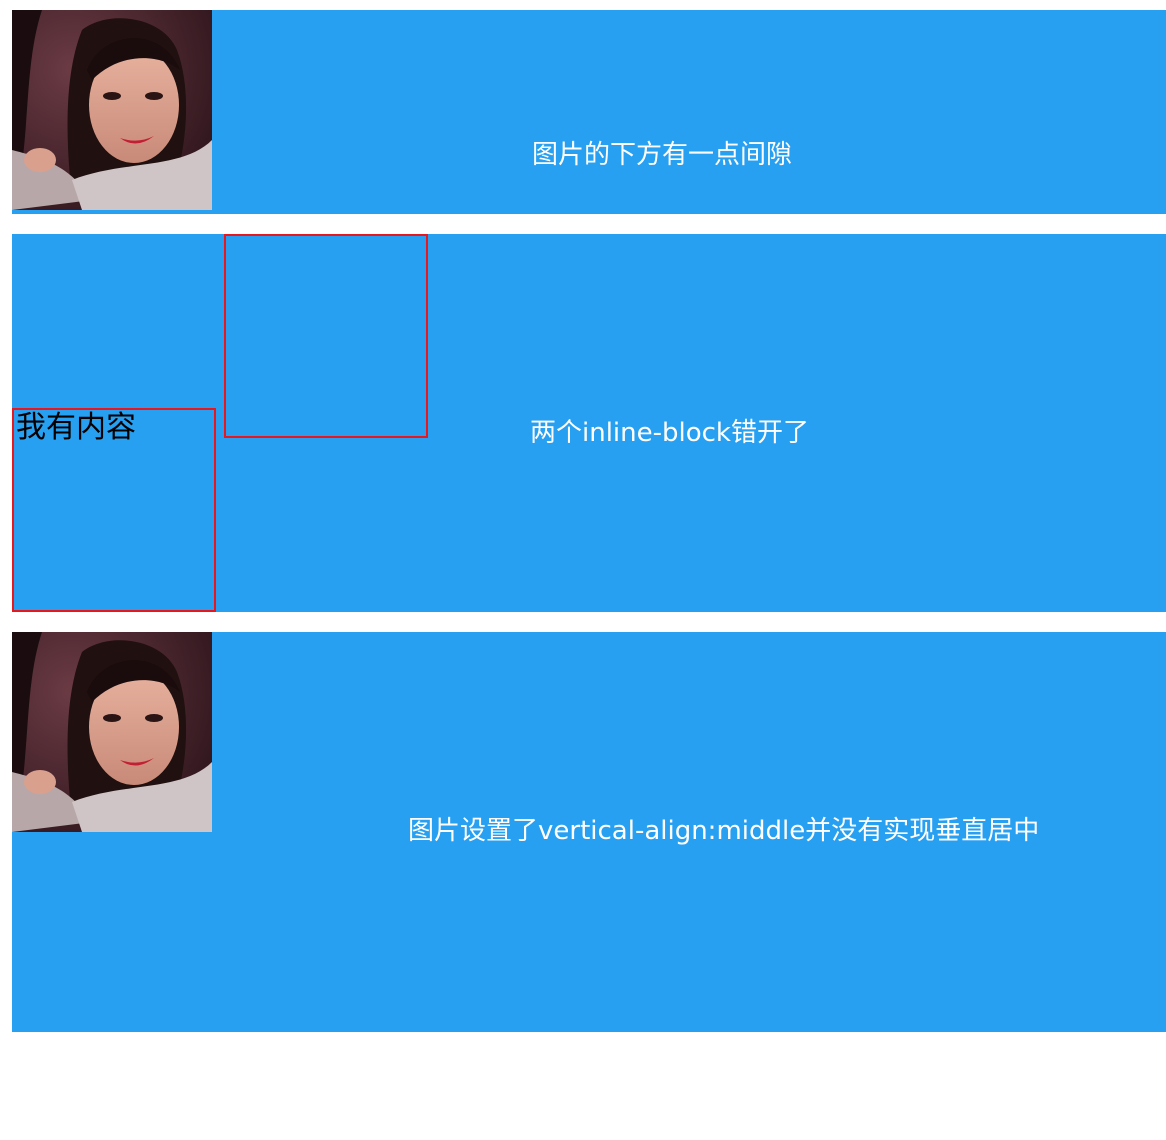 The image size is (1166, 1140). What do you see at coordinates (724, 831) in the screenshot?
I see `section3-caption: 图片设置了vertical-align:middle并没有实现垂直居中` at bounding box center [724, 831].